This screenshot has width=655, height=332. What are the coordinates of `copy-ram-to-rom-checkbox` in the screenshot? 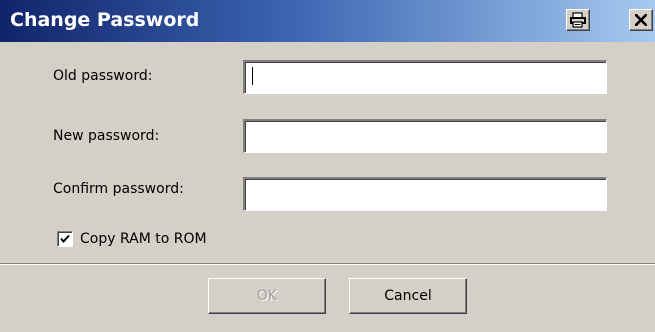 It's located at (65, 239).